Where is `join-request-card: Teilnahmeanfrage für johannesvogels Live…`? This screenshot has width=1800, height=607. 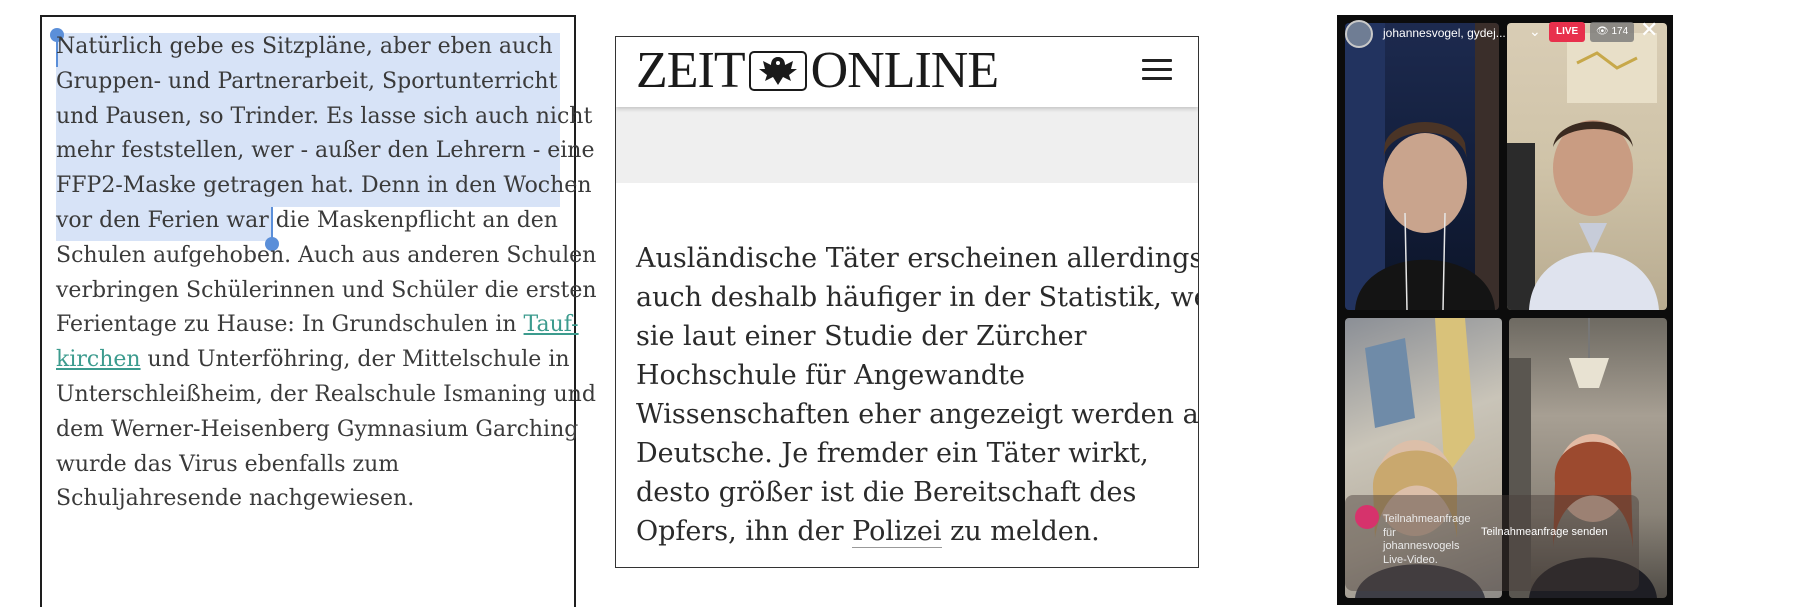
join-request-card: Teilnahmeanfrage für johannesvogels Live… is located at coordinates (1492, 543).